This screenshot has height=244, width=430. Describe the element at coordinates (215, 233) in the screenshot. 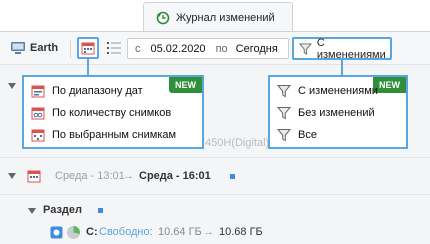

I see `disk-row: C: Свободно: 10.64 ГБ → 10.68 ГБ` at that location.